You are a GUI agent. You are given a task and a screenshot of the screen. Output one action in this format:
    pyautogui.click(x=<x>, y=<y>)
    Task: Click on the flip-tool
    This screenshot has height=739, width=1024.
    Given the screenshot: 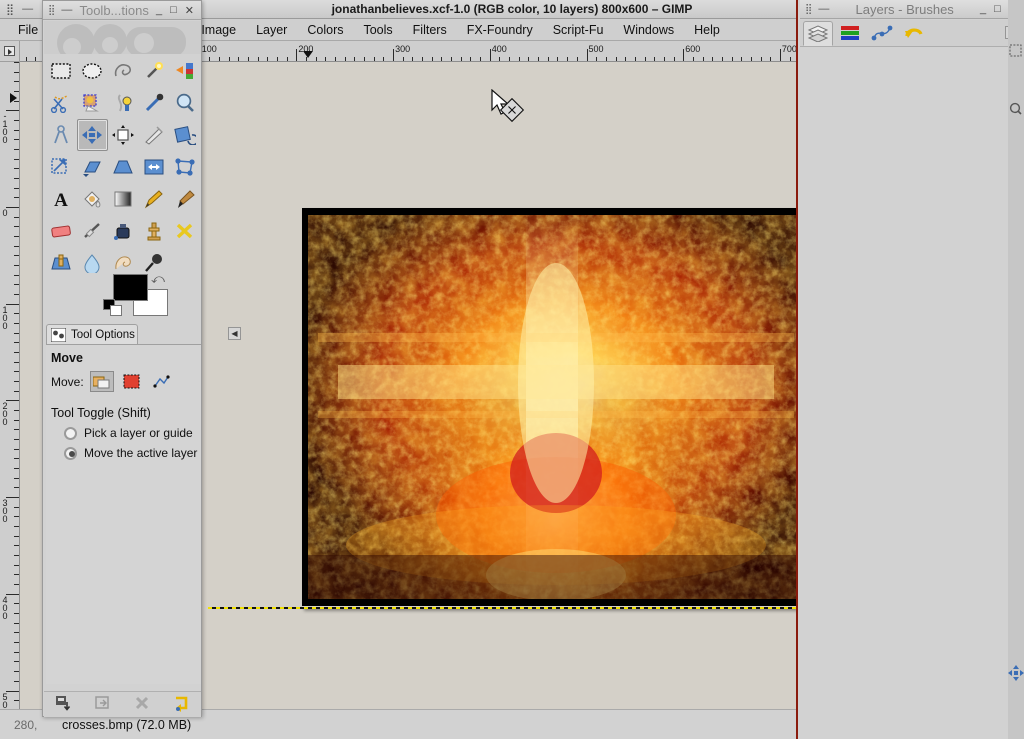 What is the action you would take?
    pyautogui.click(x=153, y=167)
    